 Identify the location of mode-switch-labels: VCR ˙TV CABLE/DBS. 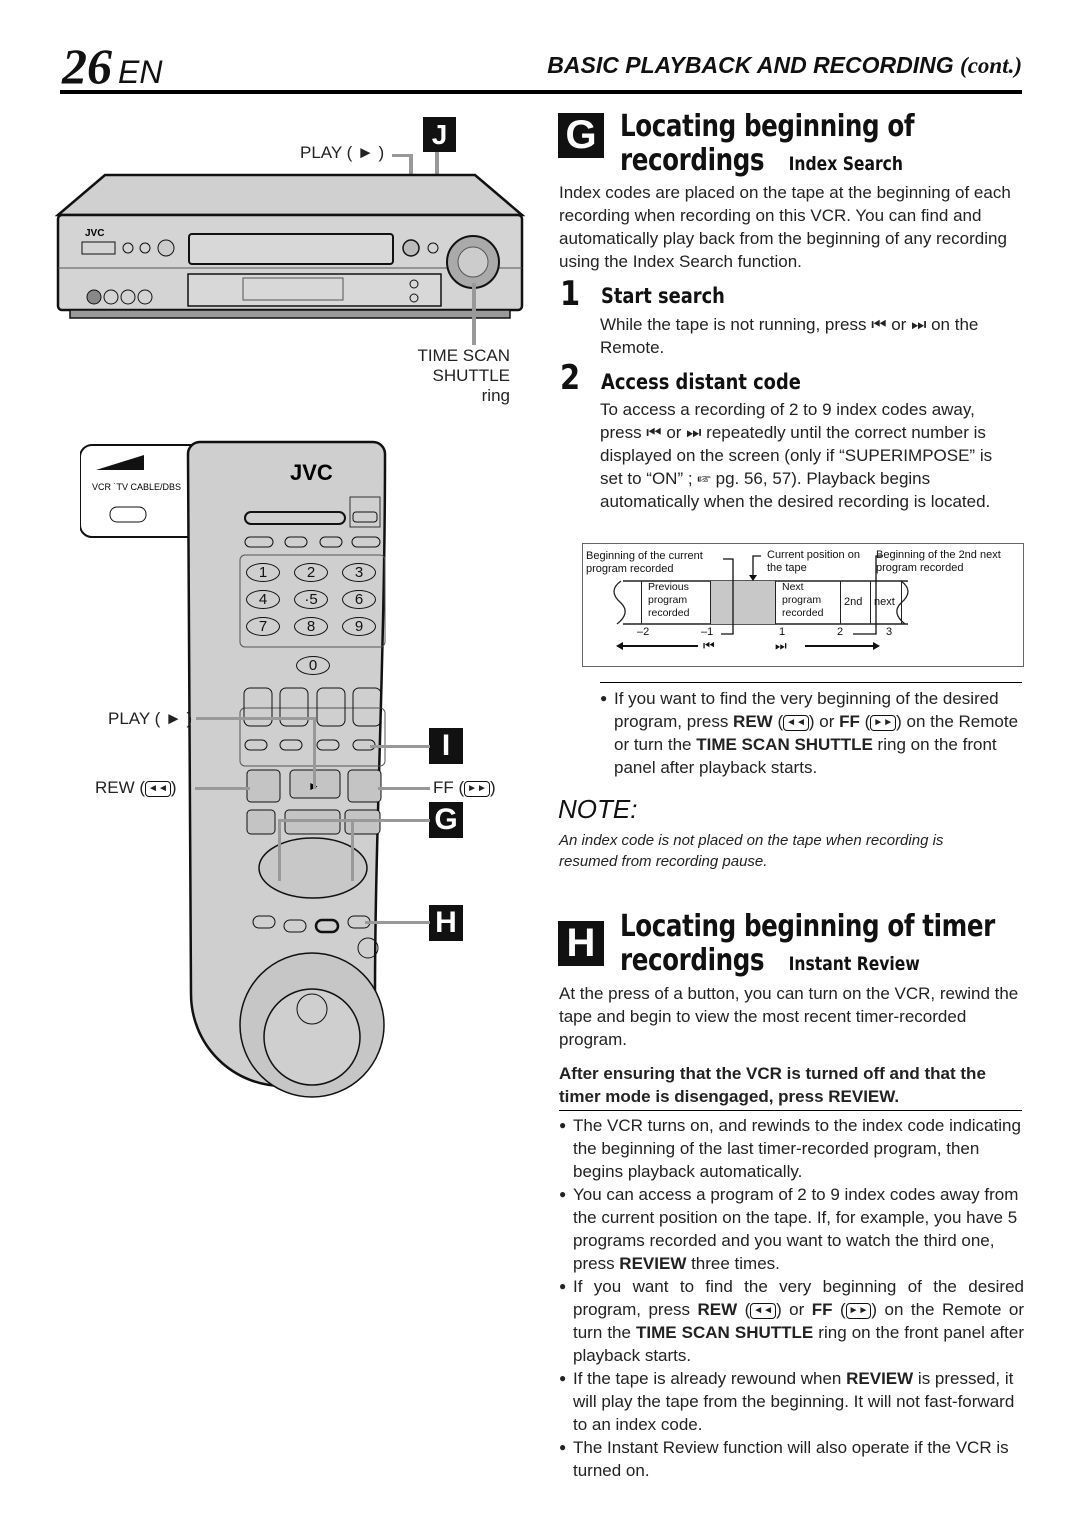
(136, 487).